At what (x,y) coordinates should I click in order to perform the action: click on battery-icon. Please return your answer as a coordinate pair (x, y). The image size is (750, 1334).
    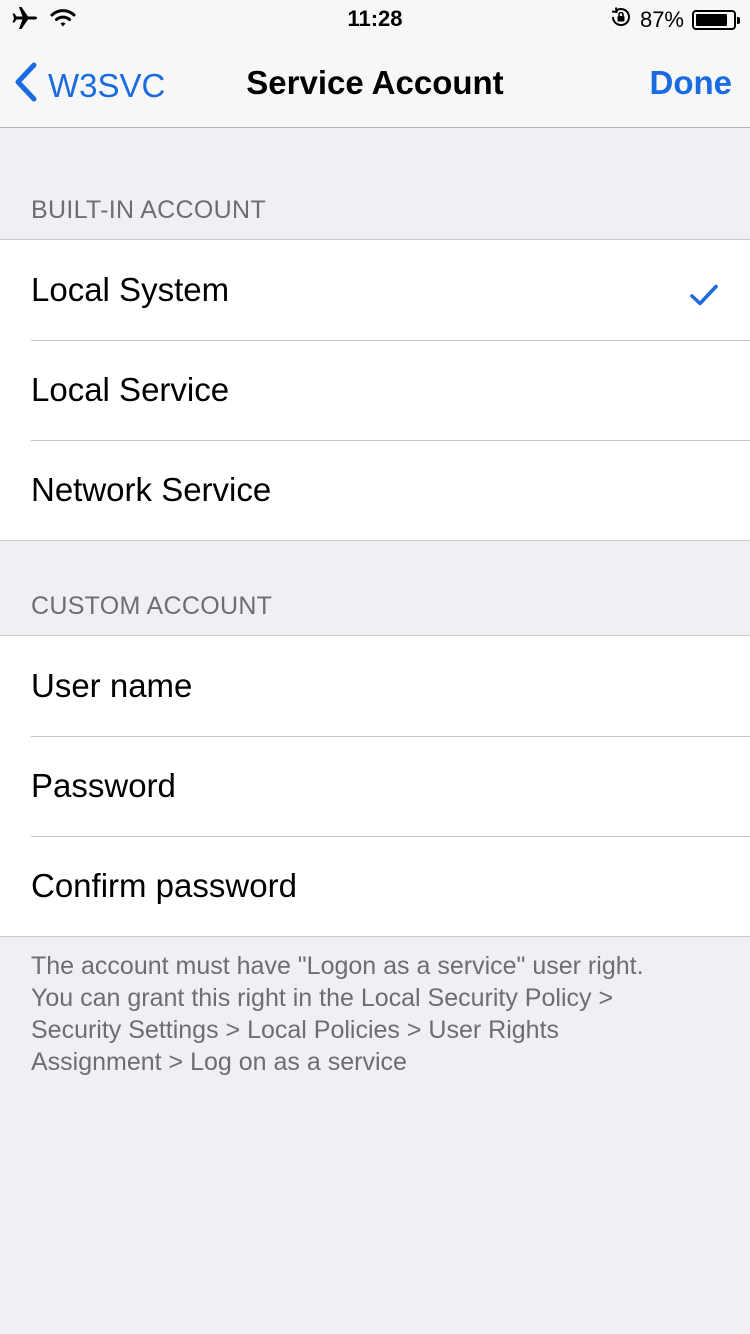
    Looking at the image, I should click on (716, 20).